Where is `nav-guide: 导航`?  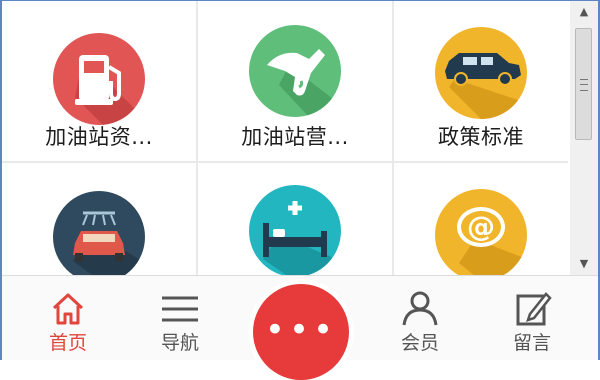 nav-guide: 导航 is located at coordinates (180, 318).